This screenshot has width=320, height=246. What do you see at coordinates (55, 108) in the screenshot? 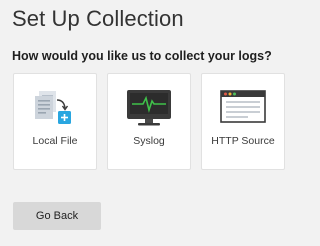
I see `local-file-icon` at bounding box center [55, 108].